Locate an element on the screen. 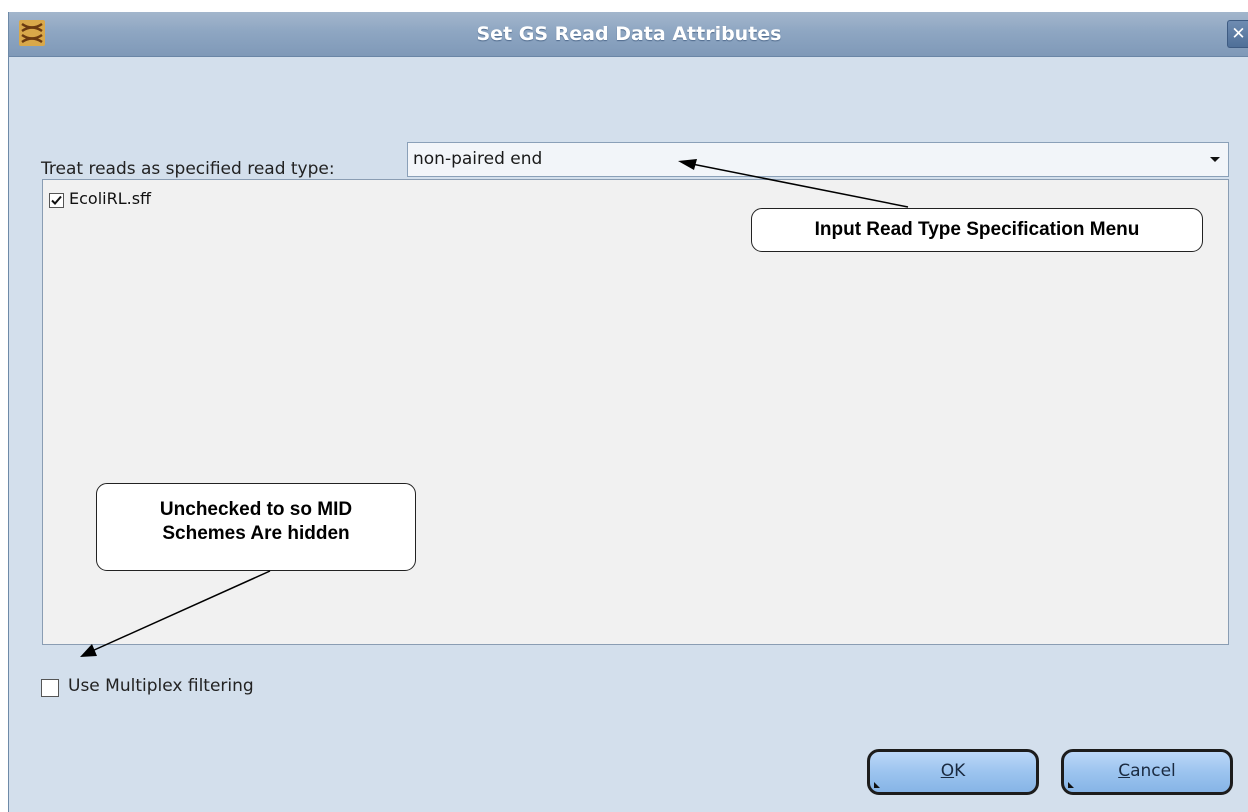 The image size is (1248, 812). multiplex-label: Use Multiplex filtering is located at coordinates (161, 686).